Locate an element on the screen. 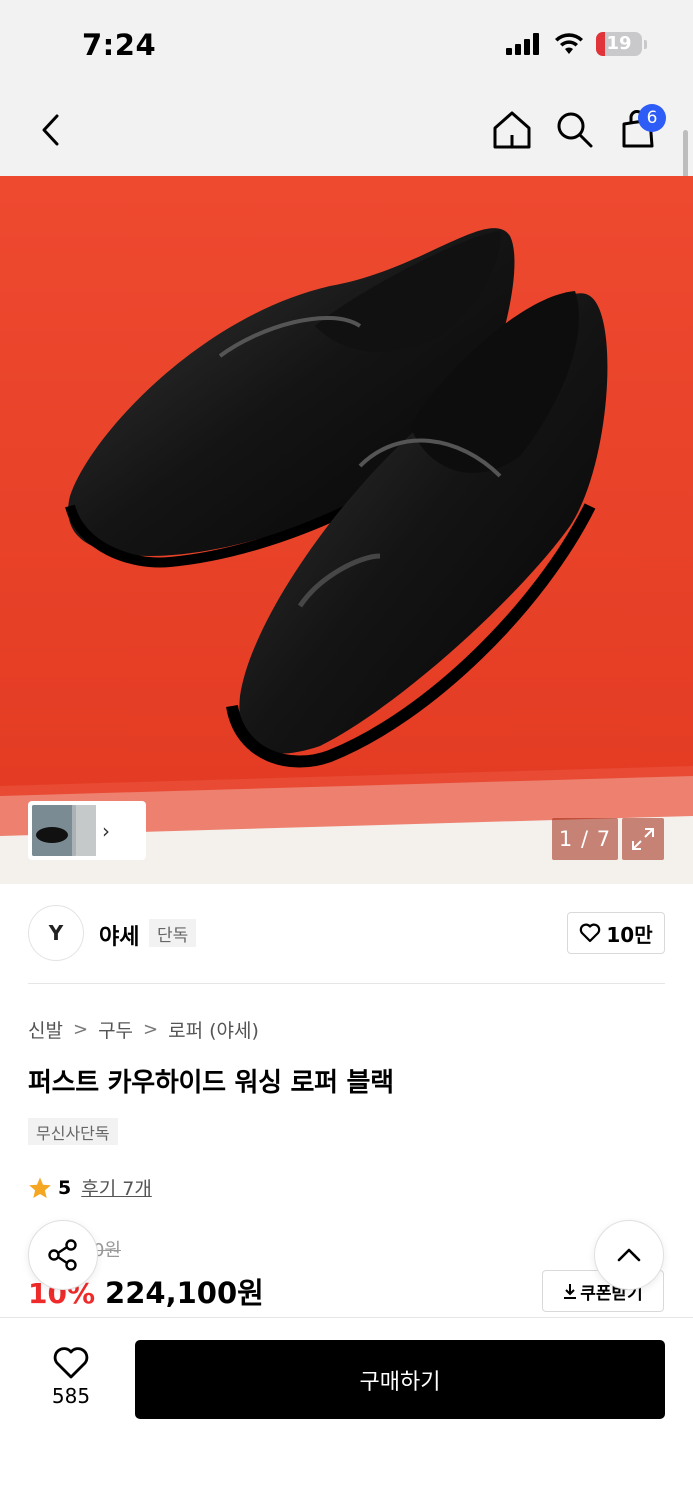 The width and height of the screenshot is (693, 1500). expand-image-button is located at coordinates (643, 839).